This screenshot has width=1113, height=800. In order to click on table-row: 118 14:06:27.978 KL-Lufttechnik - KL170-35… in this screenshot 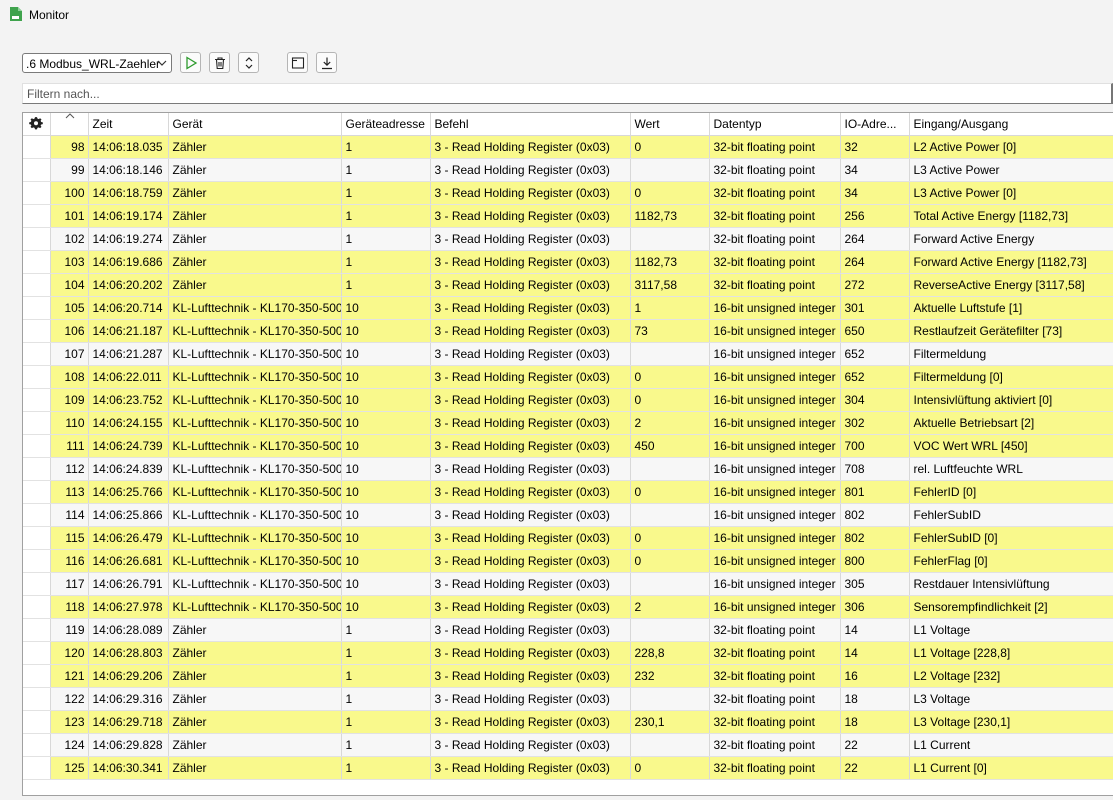, I will do `click(568, 607)`.